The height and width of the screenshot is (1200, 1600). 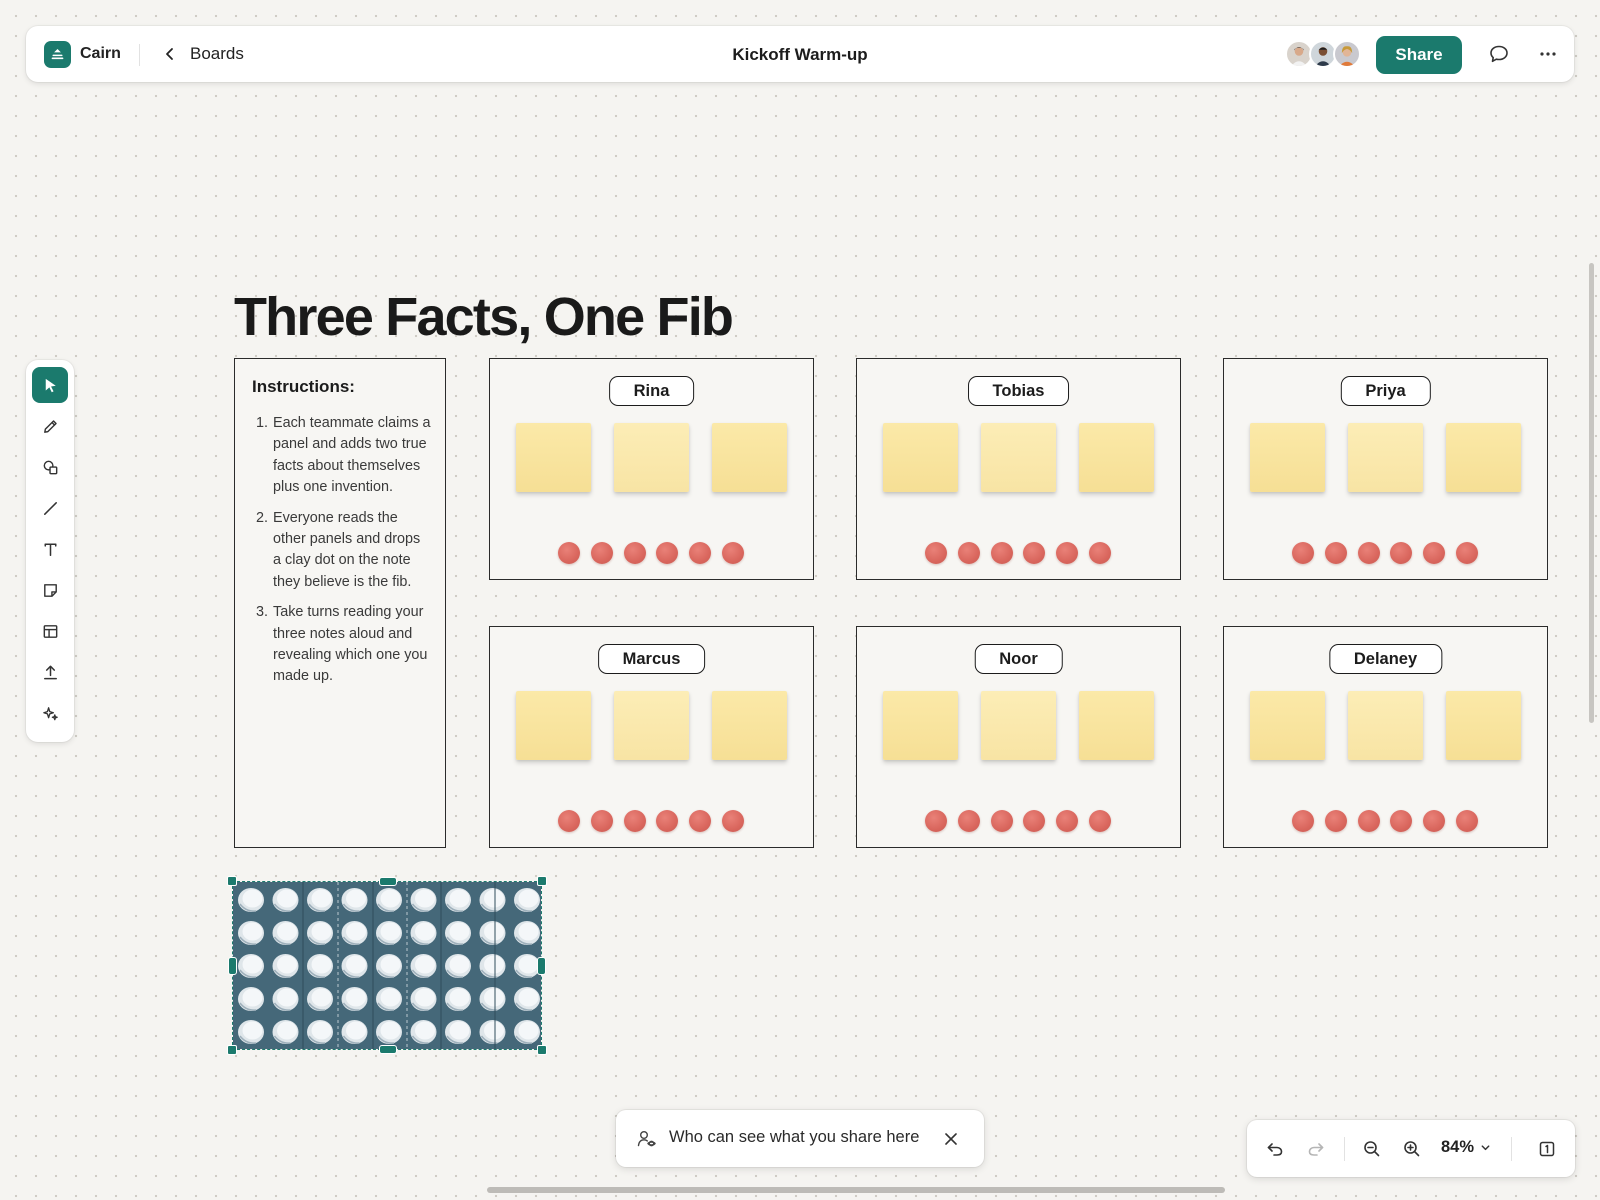 What do you see at coordinates (50, 385) in the screenshot?
I see `select-tool` at bounding box center [50, 385].